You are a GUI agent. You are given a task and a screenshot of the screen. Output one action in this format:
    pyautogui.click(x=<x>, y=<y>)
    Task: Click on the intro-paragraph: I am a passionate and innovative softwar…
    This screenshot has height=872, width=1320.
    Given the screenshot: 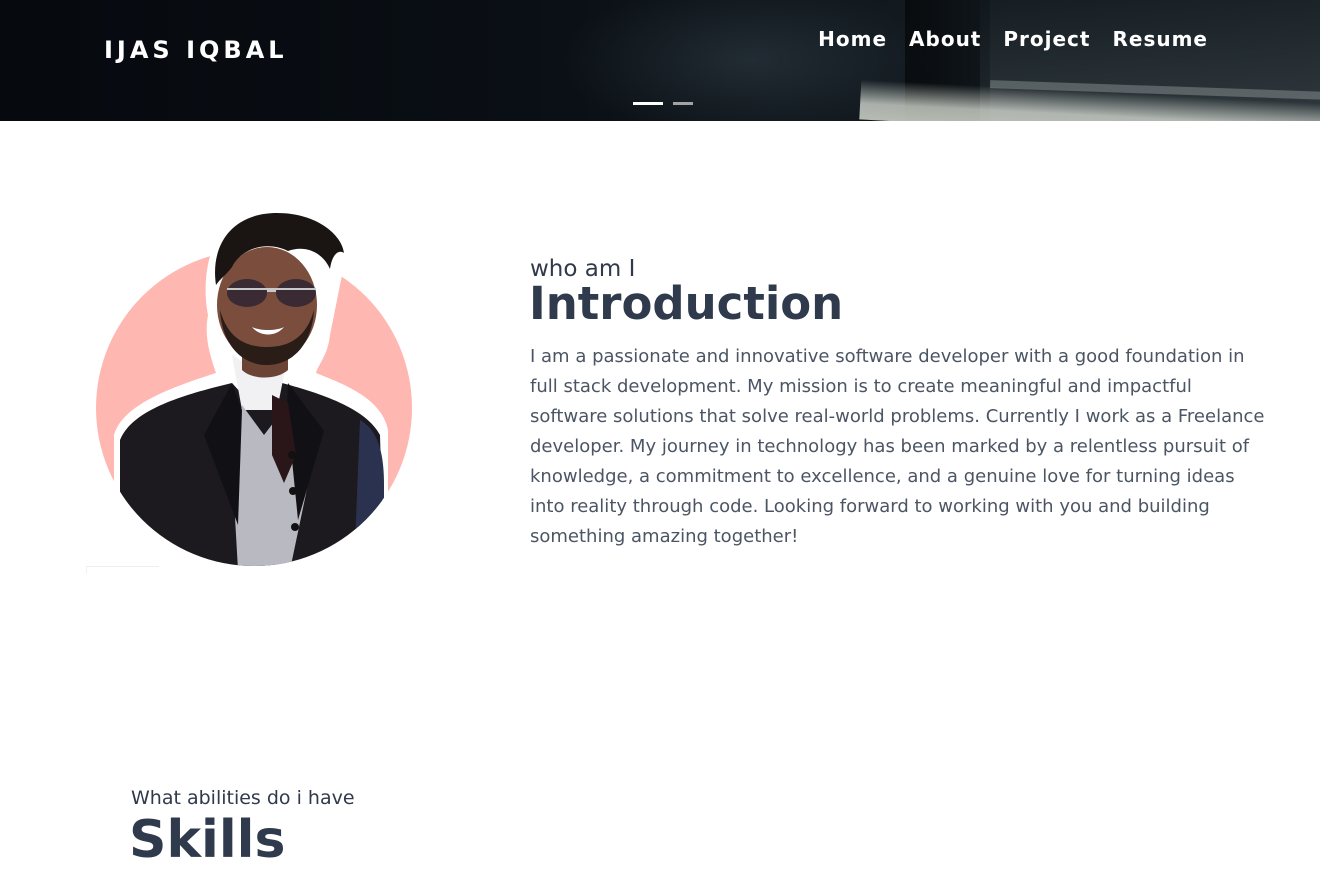 What is the action you would take?
    pyautogui.click(x=897, y=446)
    